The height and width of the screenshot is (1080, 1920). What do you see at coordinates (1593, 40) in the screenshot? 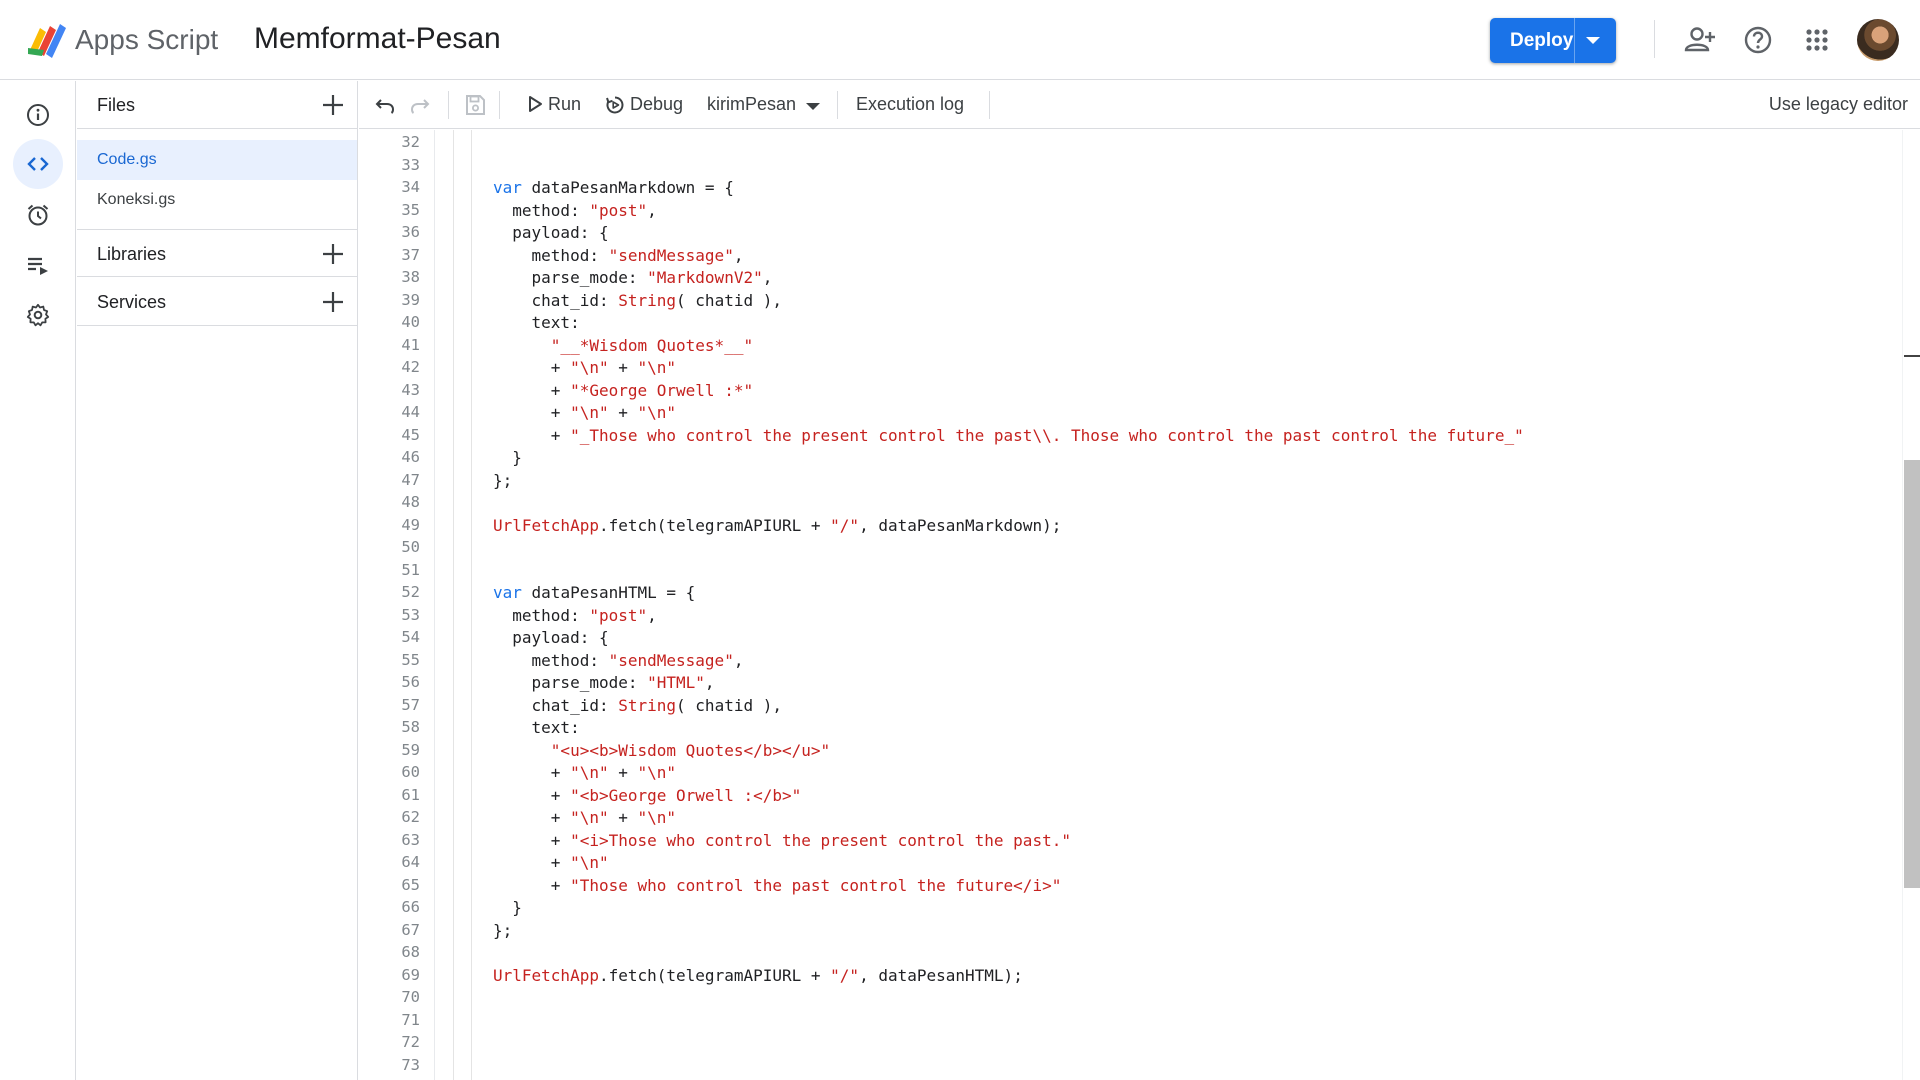
I see `deploy-dropdown-icon` at bounding box center [1593, 40].